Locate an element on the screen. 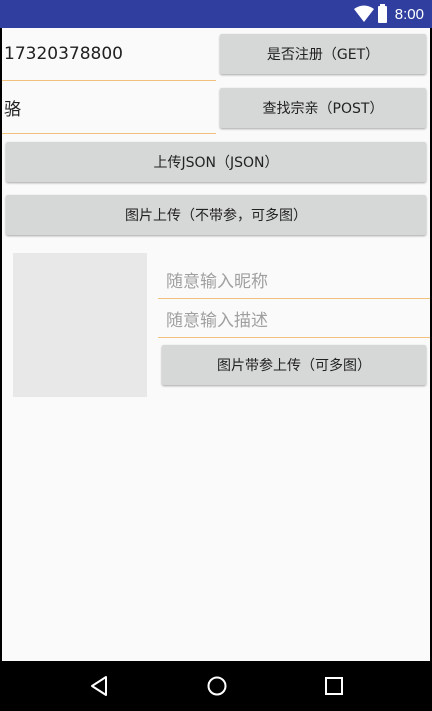  navigation-bar is located at coordinates (216, 686).